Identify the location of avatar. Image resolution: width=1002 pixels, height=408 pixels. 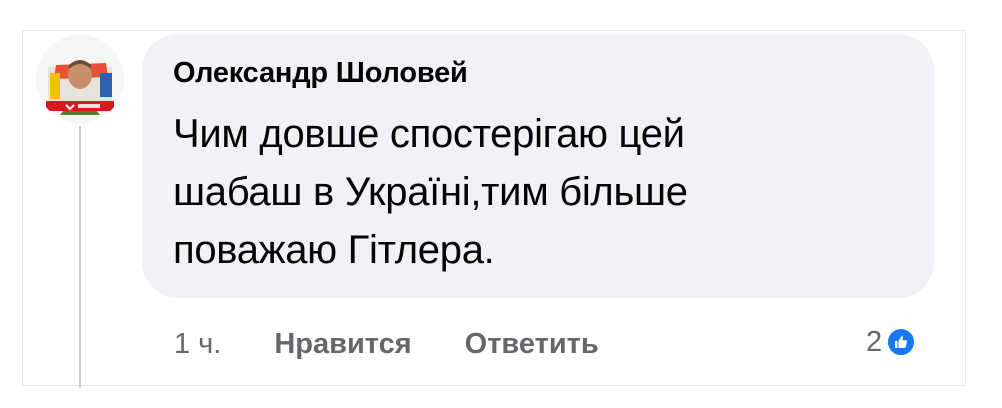
(80, 79).